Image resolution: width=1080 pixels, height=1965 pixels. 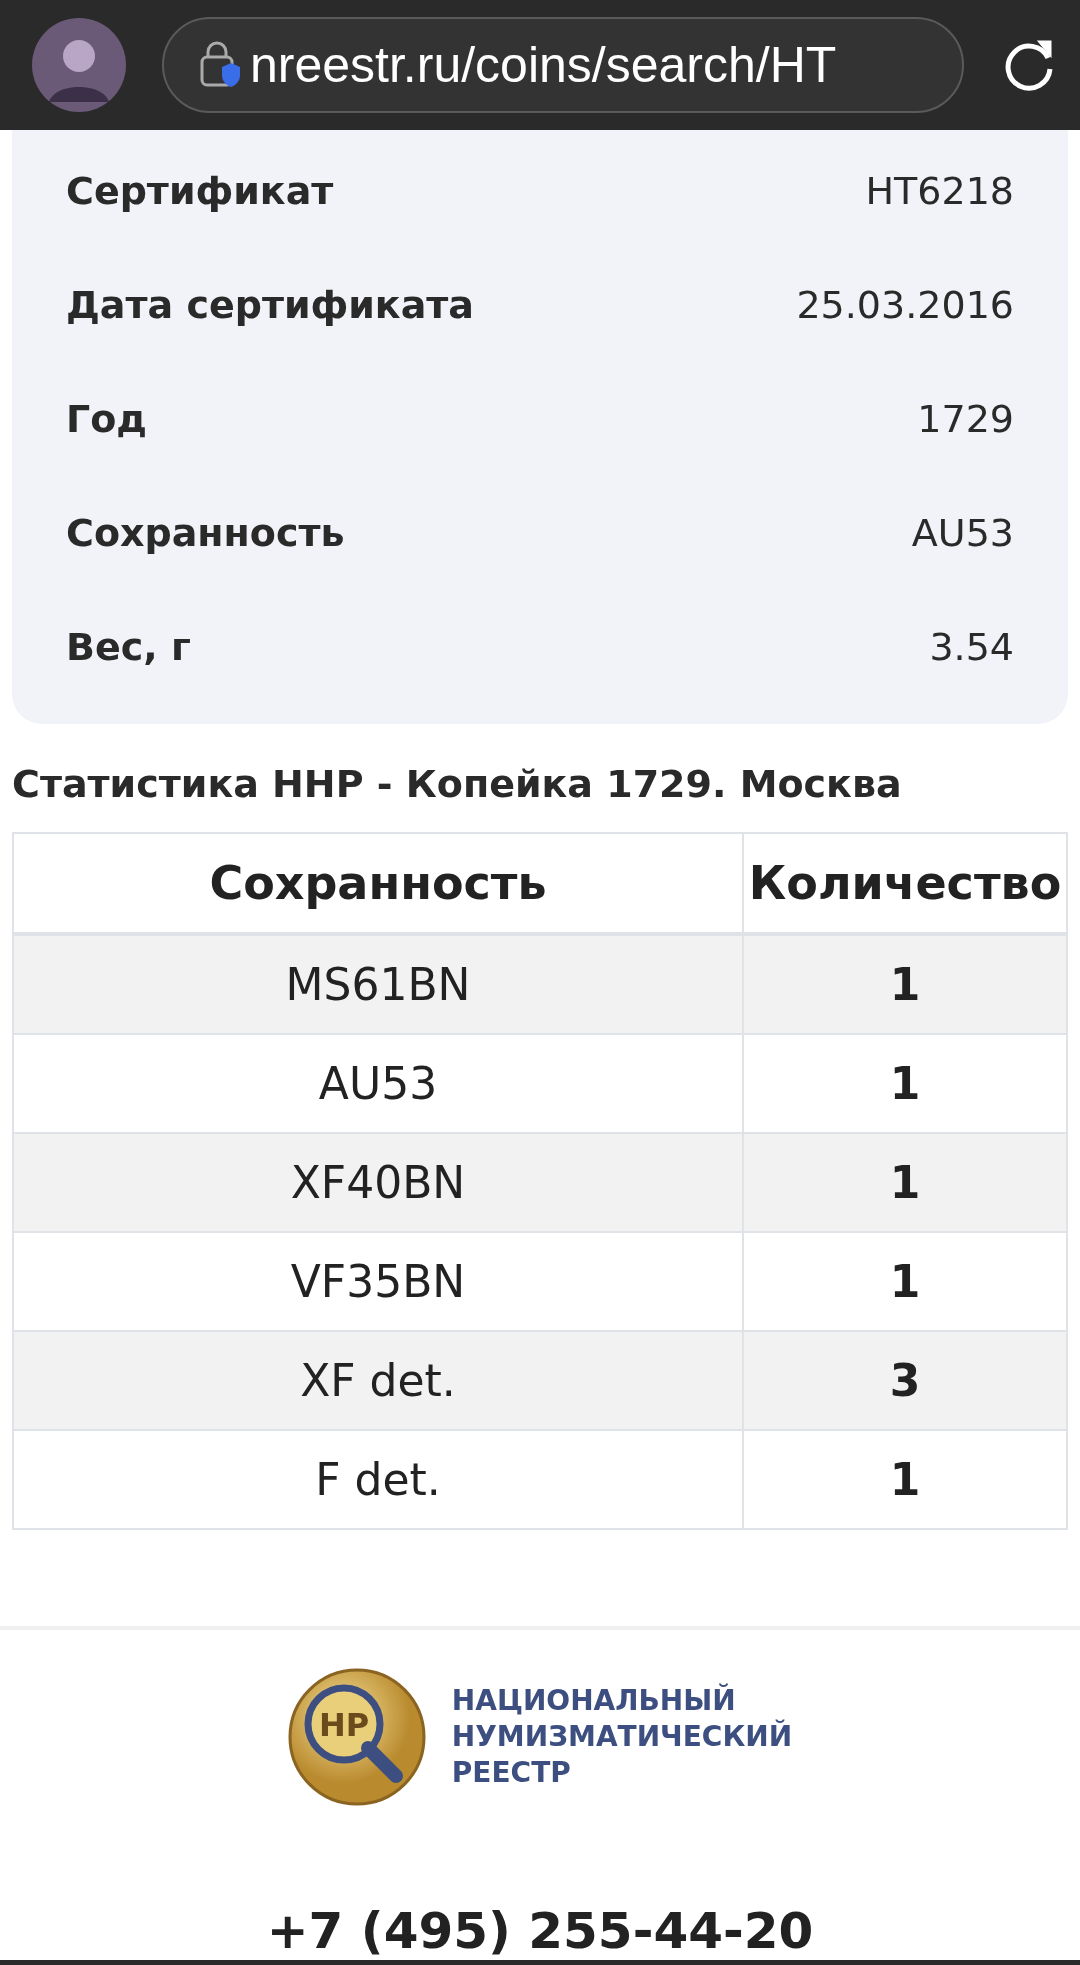 What do you see at coordinates (128, 647) in the screenshot?
I see `field-label: Вес, г` at bounding box center [128, 647].